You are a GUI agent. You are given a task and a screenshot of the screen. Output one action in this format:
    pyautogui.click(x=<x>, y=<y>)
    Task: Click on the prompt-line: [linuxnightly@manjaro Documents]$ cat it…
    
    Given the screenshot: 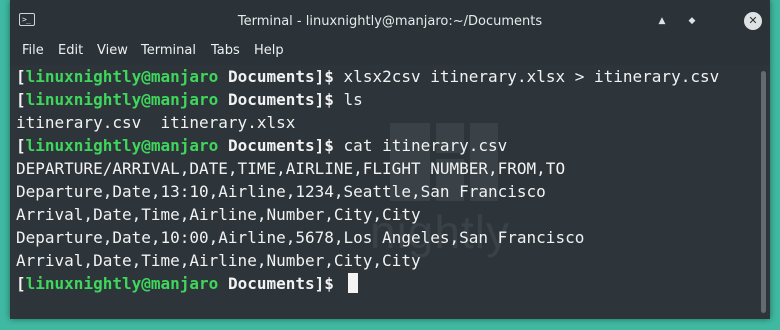 What is the action you would take?
    pyautogui.click(x=386, y=145)
    